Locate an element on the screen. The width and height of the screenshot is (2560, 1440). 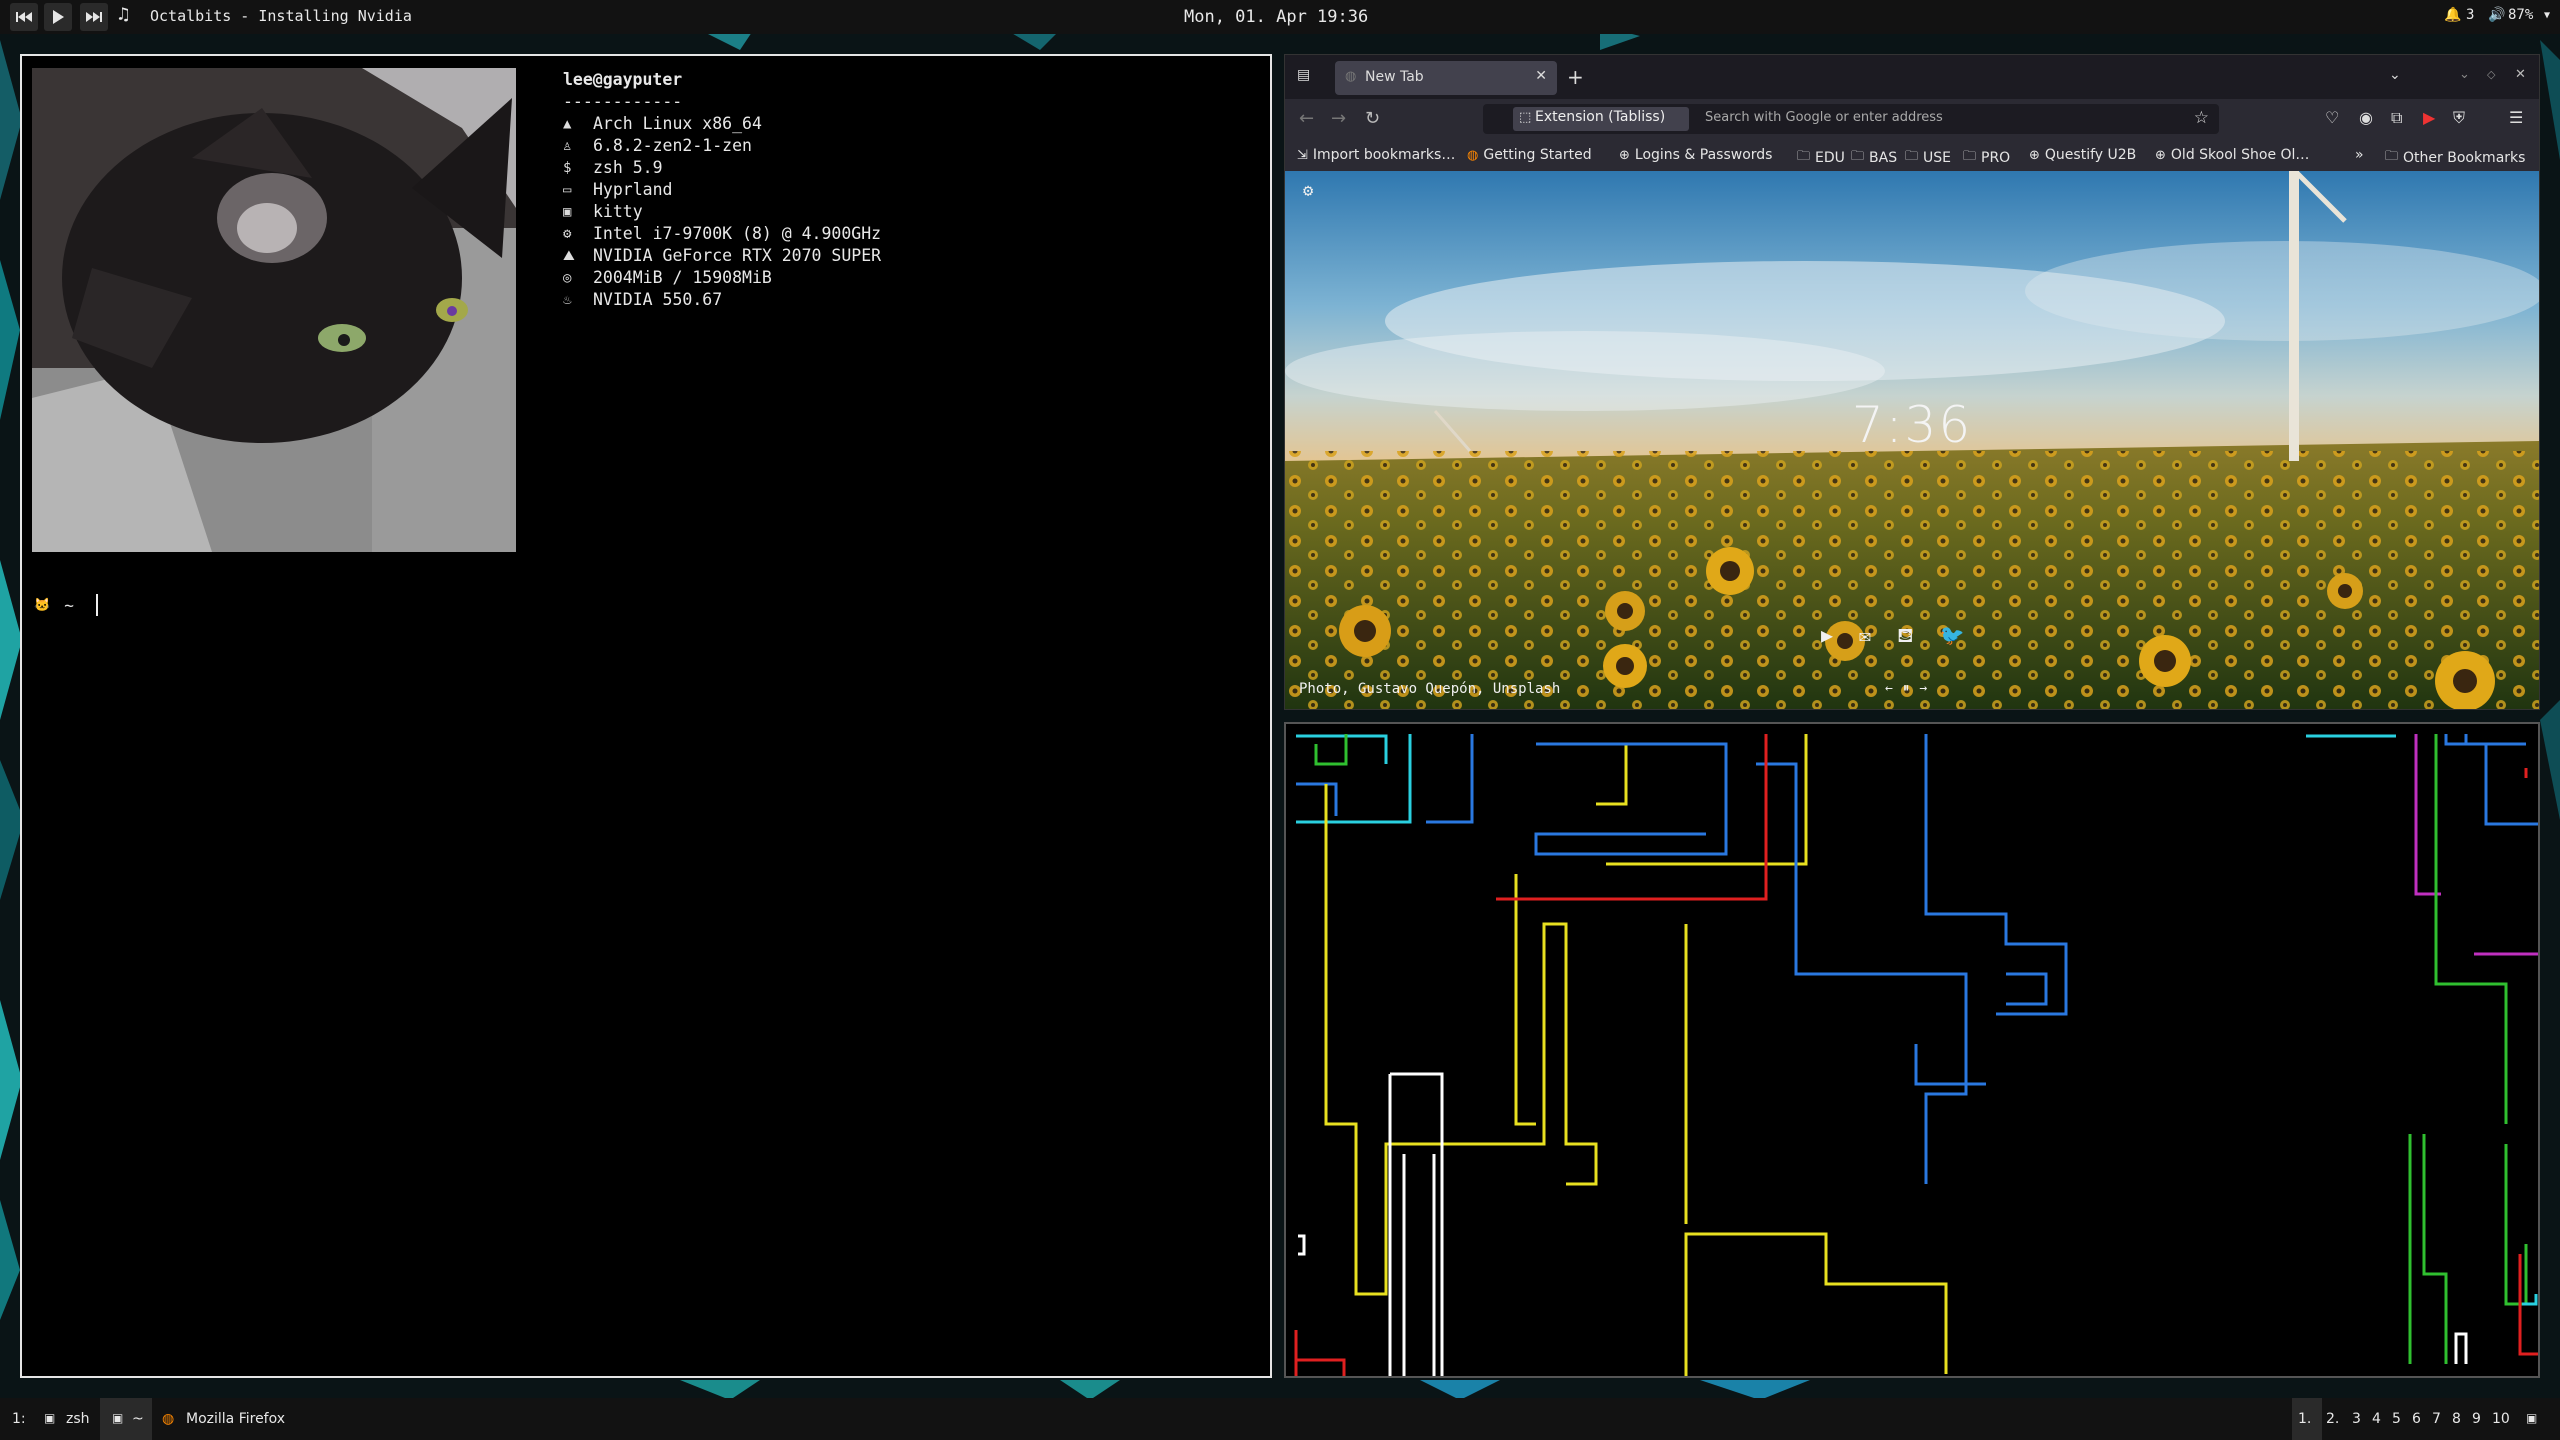
task-zsh: zsh is located at coordinates (78, 1419).